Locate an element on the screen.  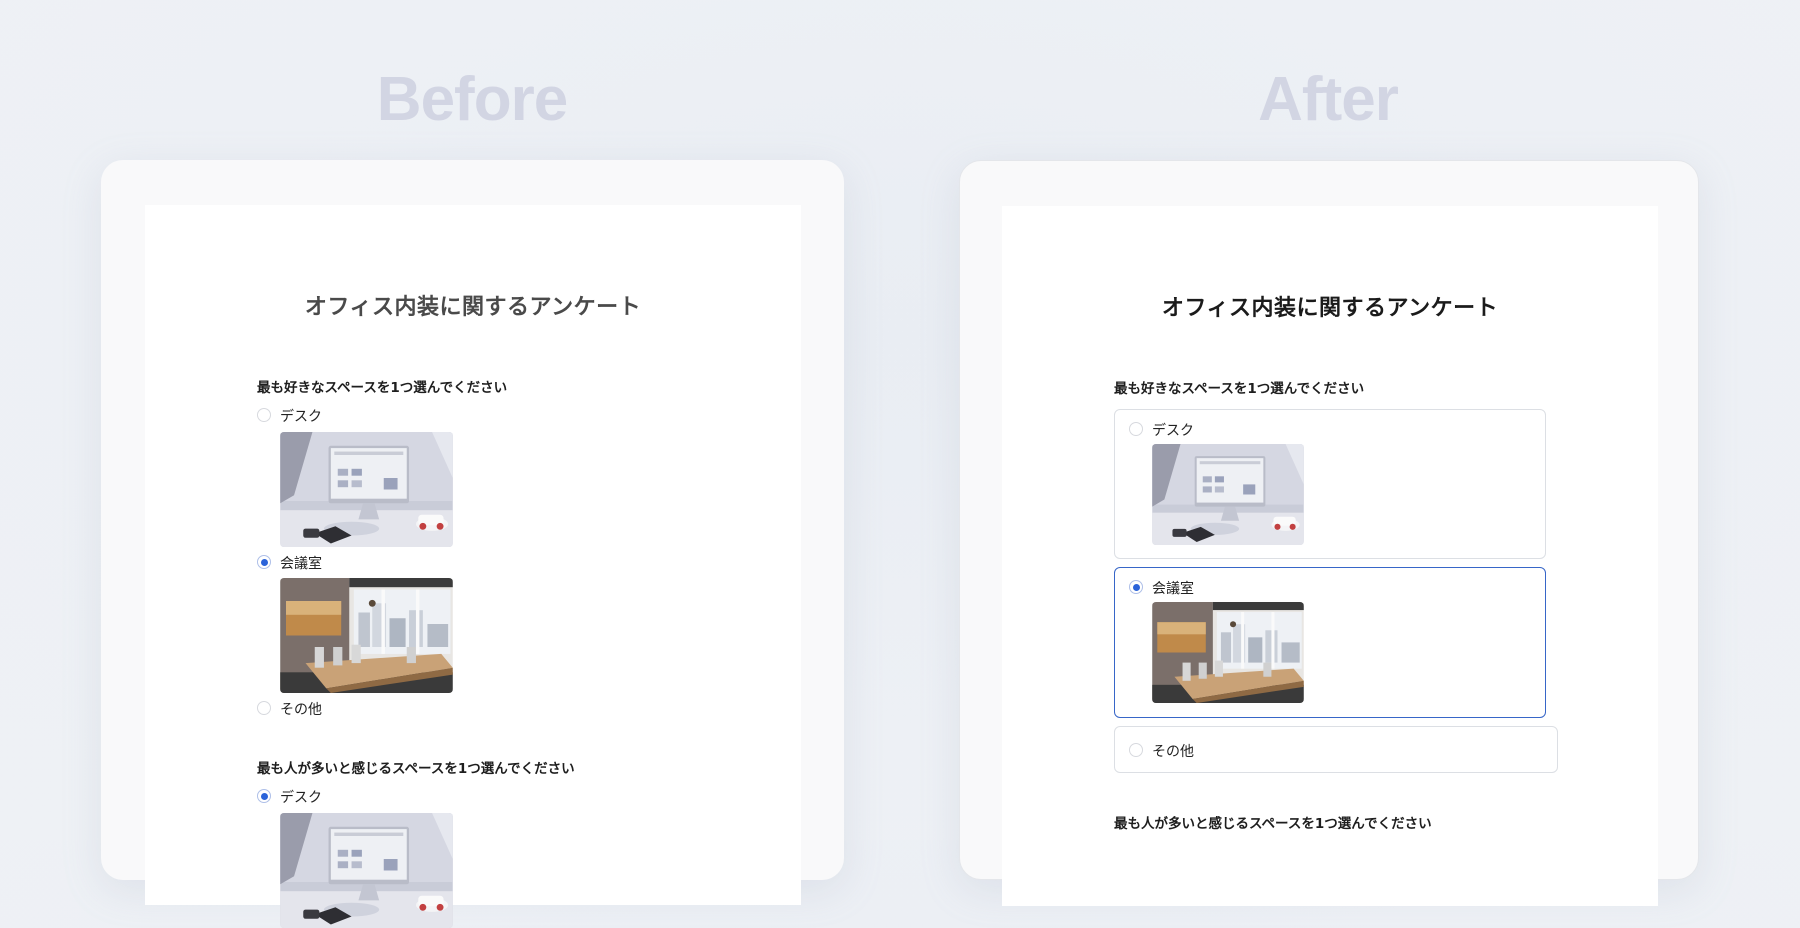
after-heading: After is located at coordinates (1328, 99).